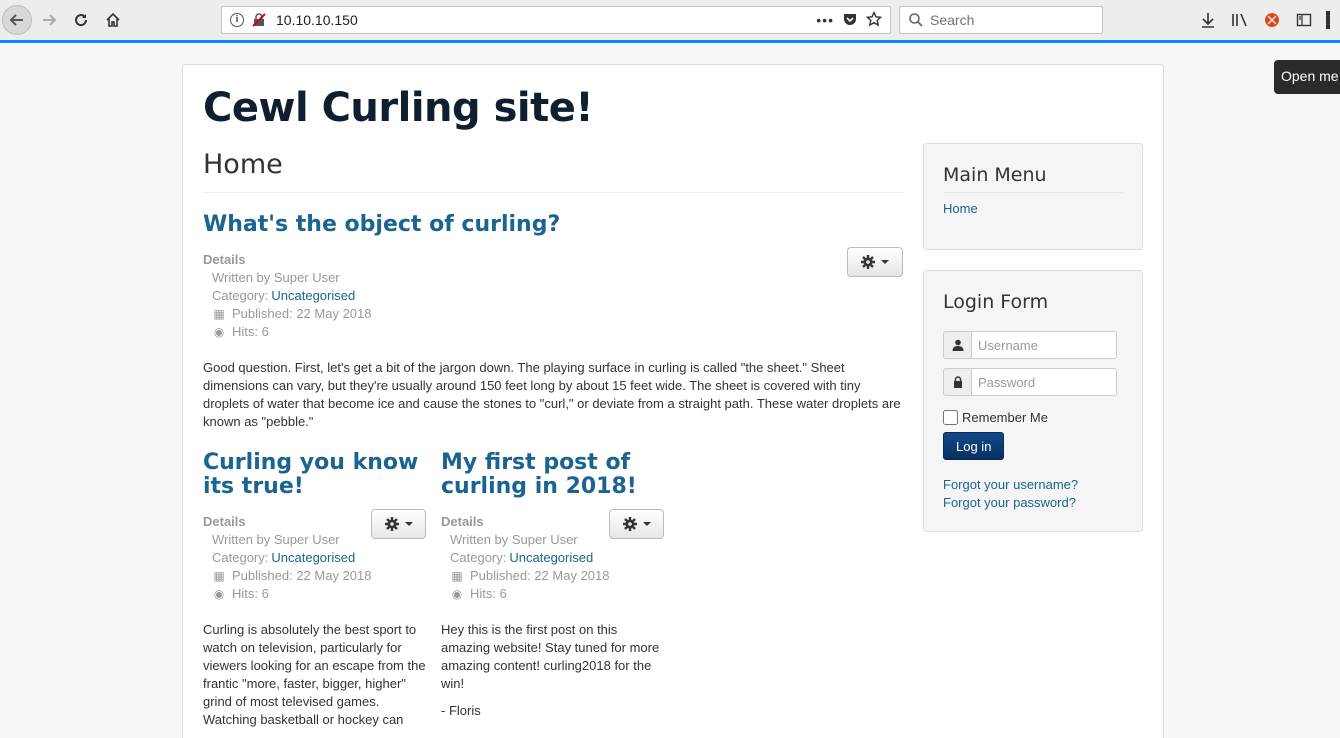 Image resolution: width=1340 pixels, height=738 pixels. Describe the element at coordinates (224, 259) in the screenshot. I see `details-label: Details` at that location.